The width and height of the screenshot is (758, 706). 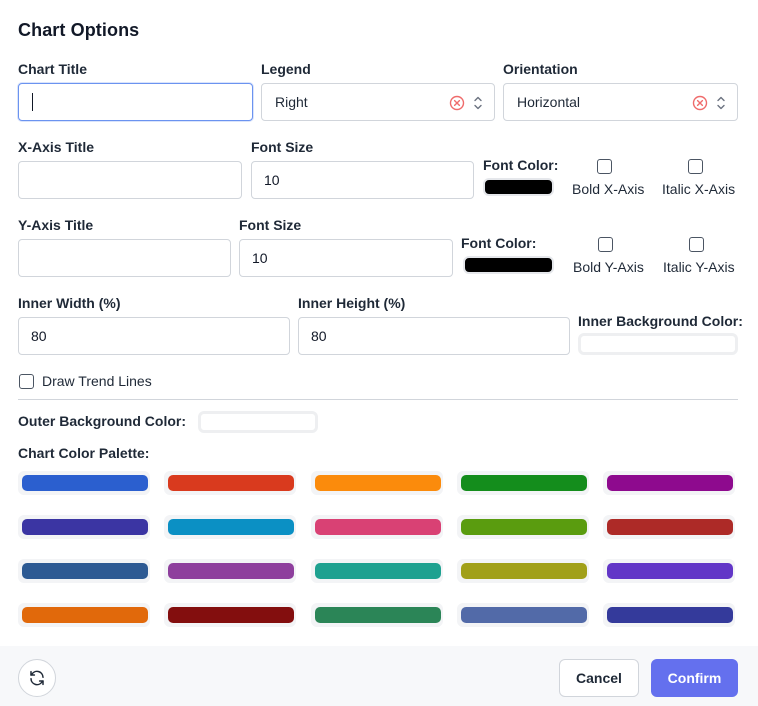 I want to click on reset-button, so click(x=37, y=678).